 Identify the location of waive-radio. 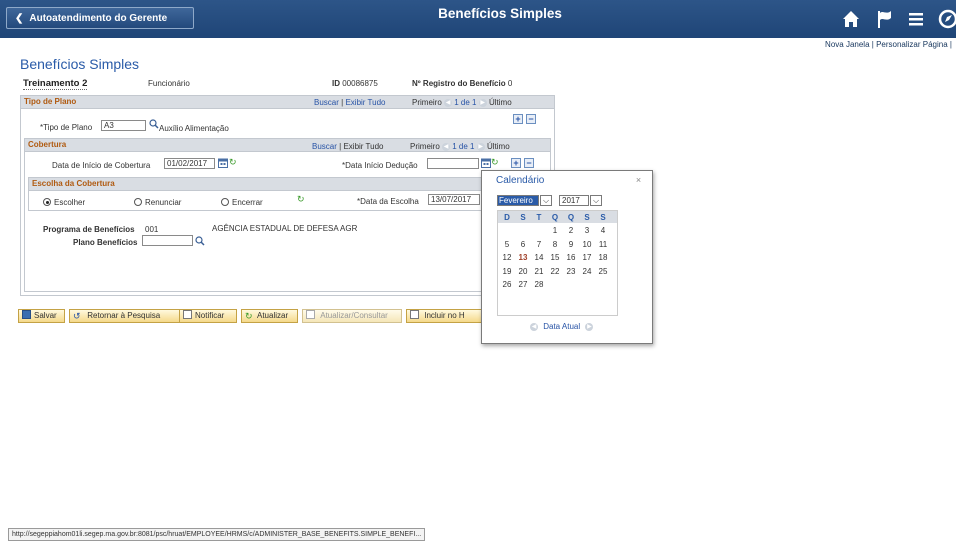
(138, 202).